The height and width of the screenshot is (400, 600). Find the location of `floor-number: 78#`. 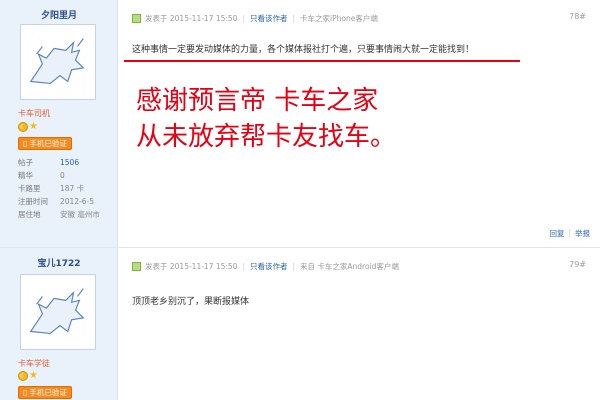

floor-number: 78# is located at coordinates (577, 16).